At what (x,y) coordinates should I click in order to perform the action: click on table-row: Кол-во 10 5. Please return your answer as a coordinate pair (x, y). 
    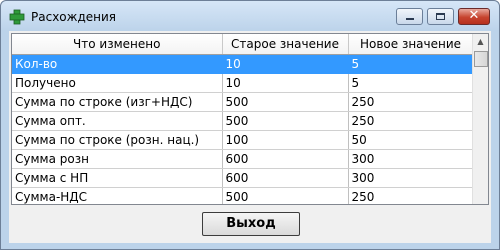
    Looking at the image, I should click on (243, 64).